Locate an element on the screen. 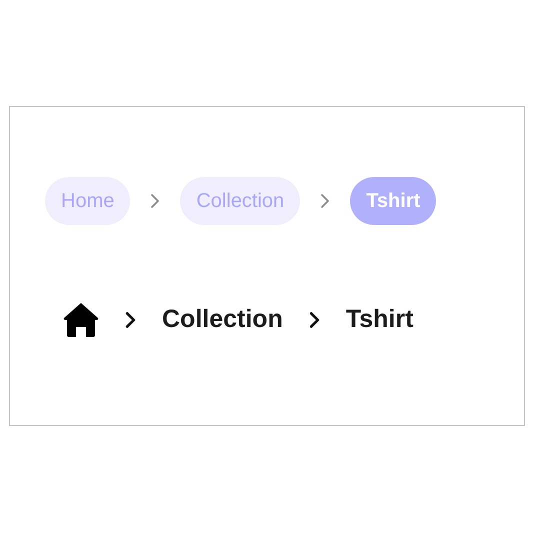 This screenshot has width=533, height=533. breadcrumb-link: Collection is located at coordinates (222, 319).